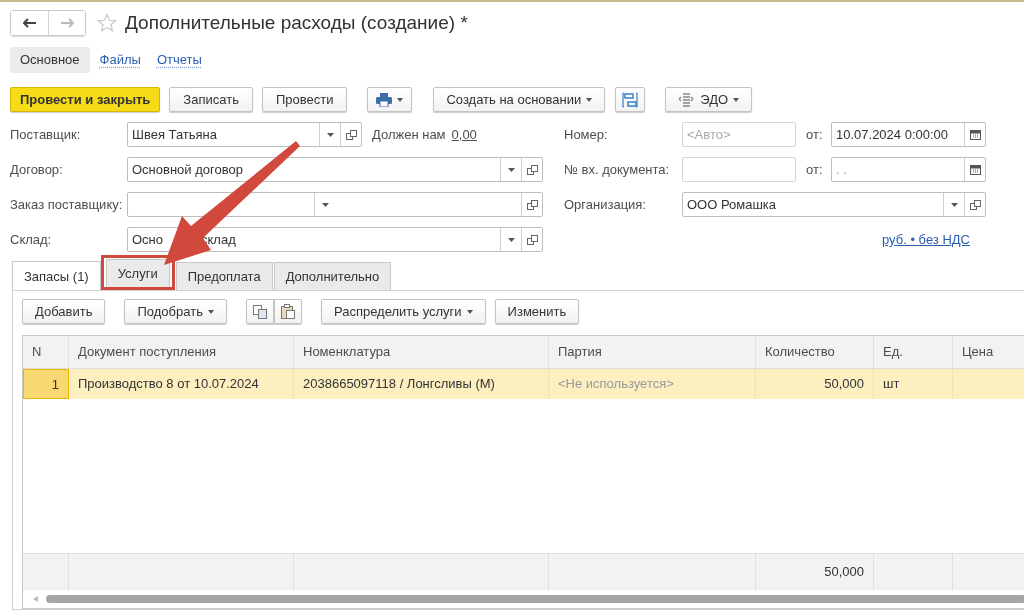  Describe the element at coordinates (421, 352) in the screenshot. I see `column-header: Номенклатура` at that location.